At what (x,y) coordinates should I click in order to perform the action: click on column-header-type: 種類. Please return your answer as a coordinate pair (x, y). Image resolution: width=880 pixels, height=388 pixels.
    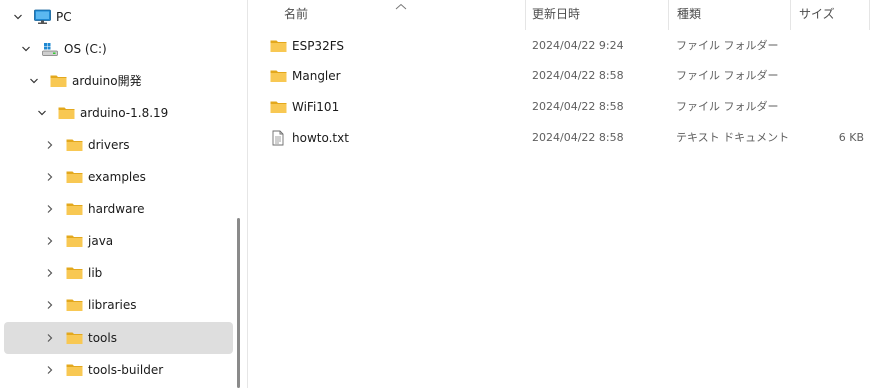
    Looking at the image, I should click on (730, 15).